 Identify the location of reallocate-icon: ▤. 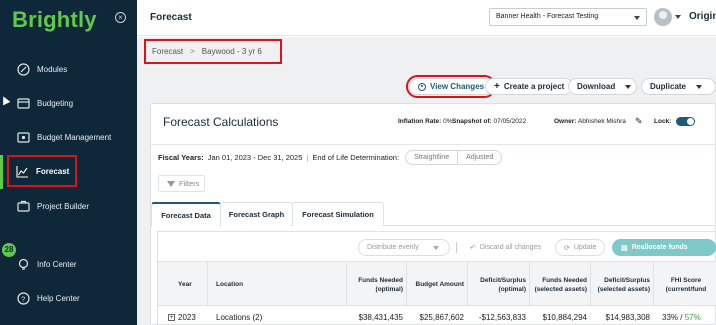
(624, 248).